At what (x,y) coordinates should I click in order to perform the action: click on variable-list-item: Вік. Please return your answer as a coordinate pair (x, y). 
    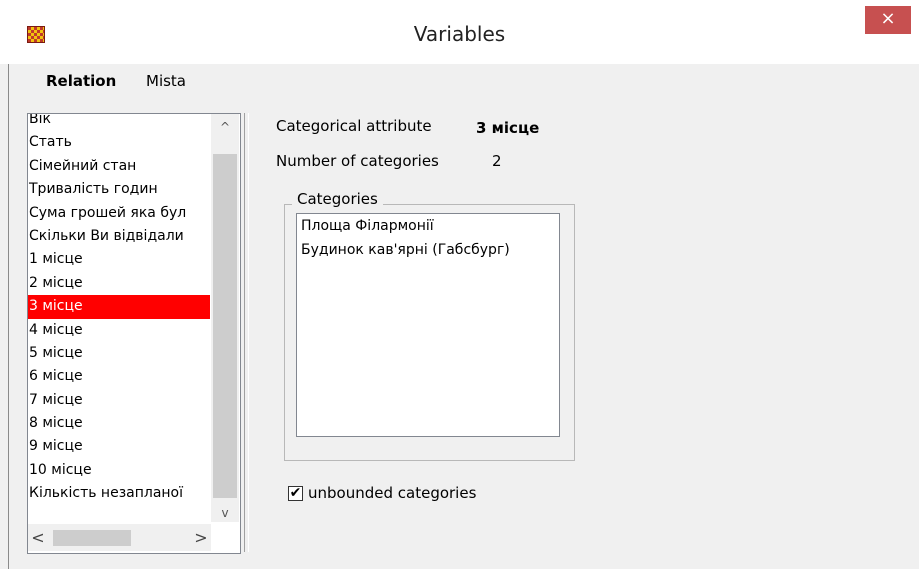
    Looking at the image, I should click on (119, 122).